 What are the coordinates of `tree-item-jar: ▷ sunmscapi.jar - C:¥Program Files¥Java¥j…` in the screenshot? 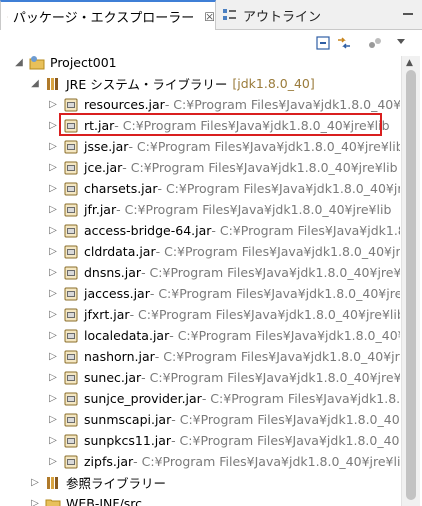 It's located at (200, 419).